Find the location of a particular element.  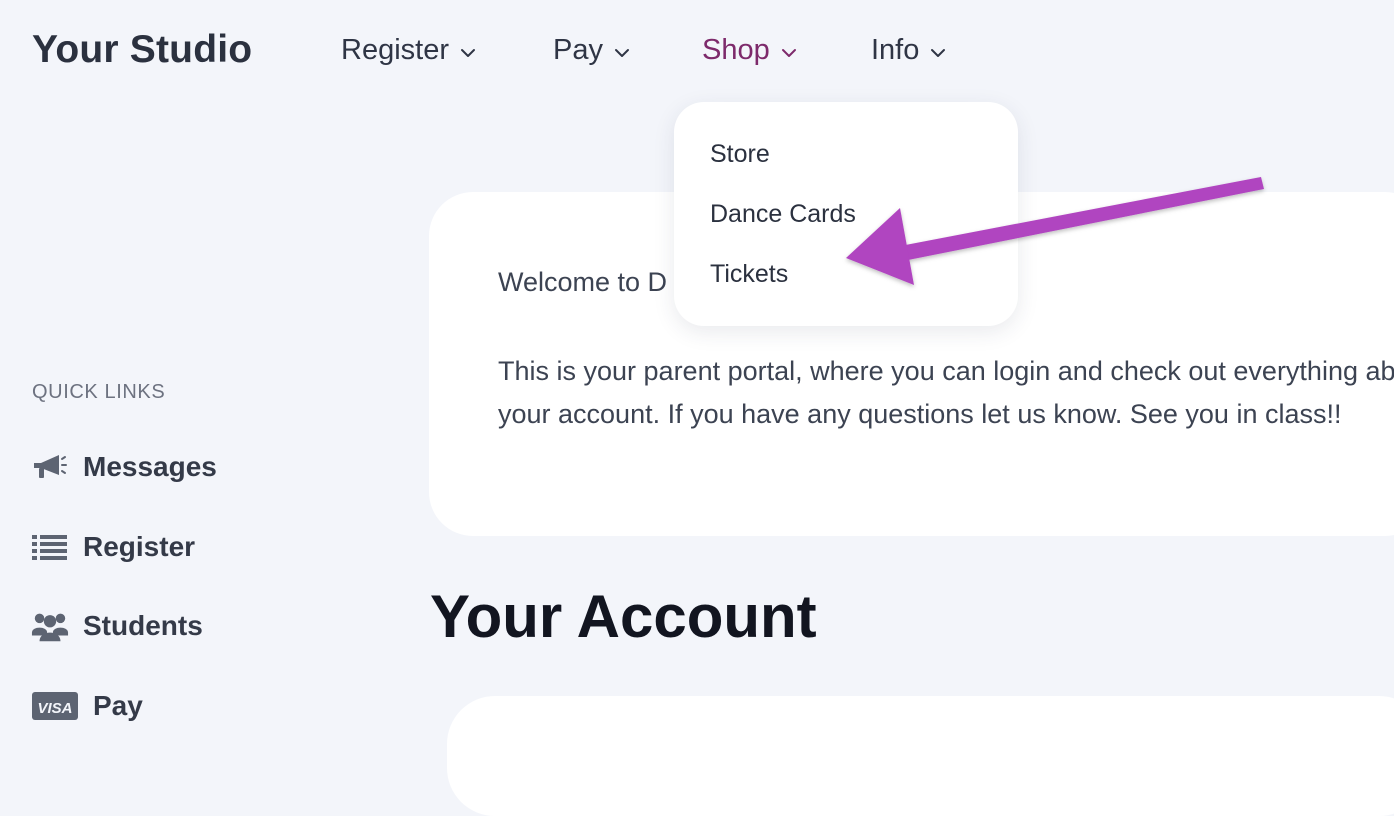

sidebar-item-label: Messages is located at coordinates (150, 466).